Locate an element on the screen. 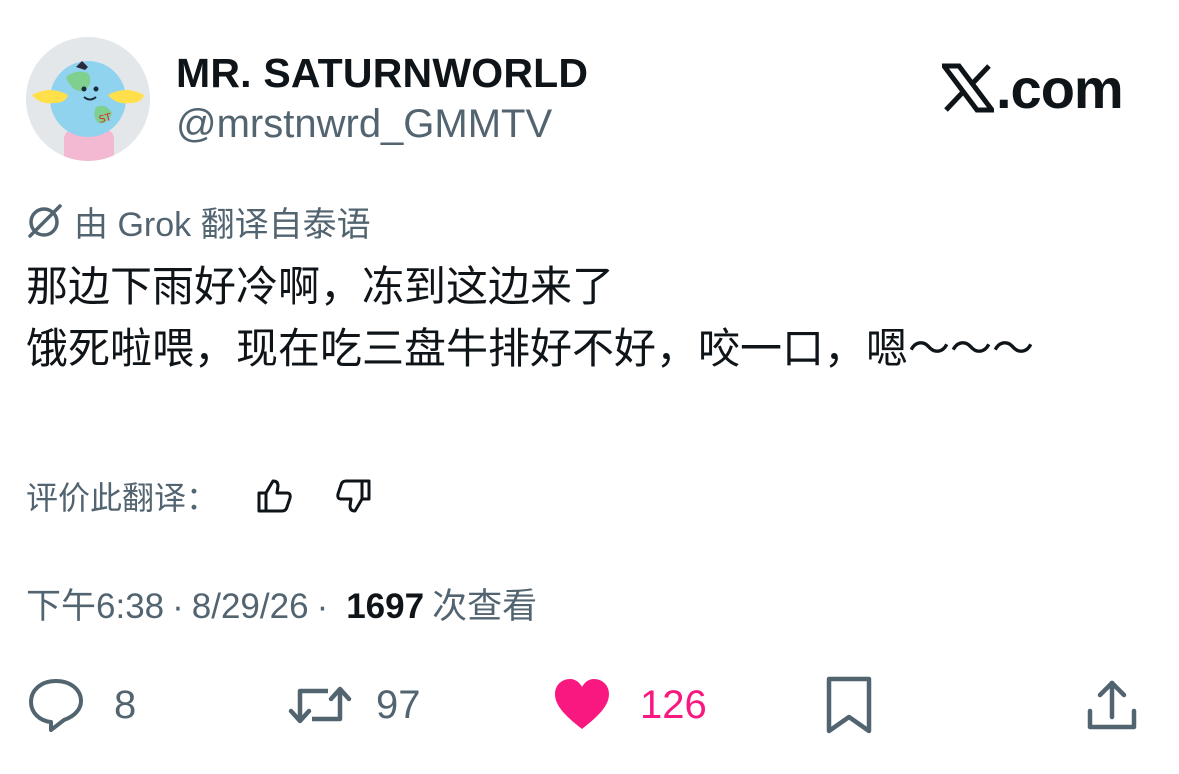 Image resolution: width=1179 pixels, height=774 pixels. tweet-time: 下午6:38 is located at coordinates (95, 603).